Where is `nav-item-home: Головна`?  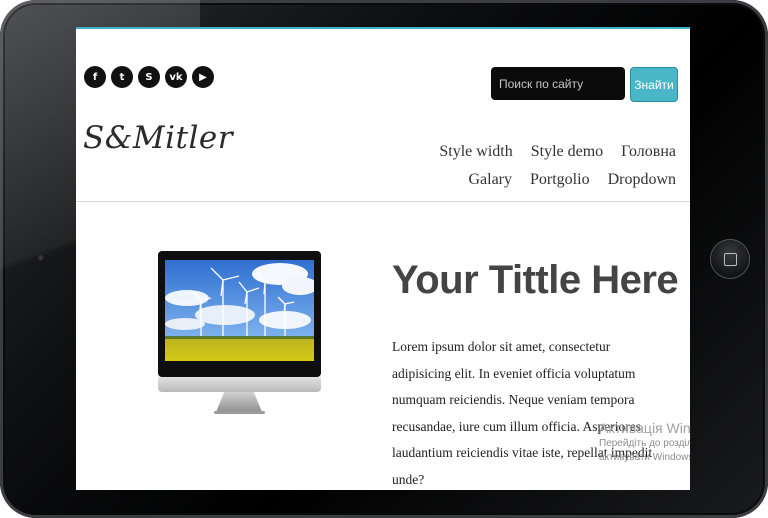 nav-item-home: Головна is located at coordinates (648, 152).